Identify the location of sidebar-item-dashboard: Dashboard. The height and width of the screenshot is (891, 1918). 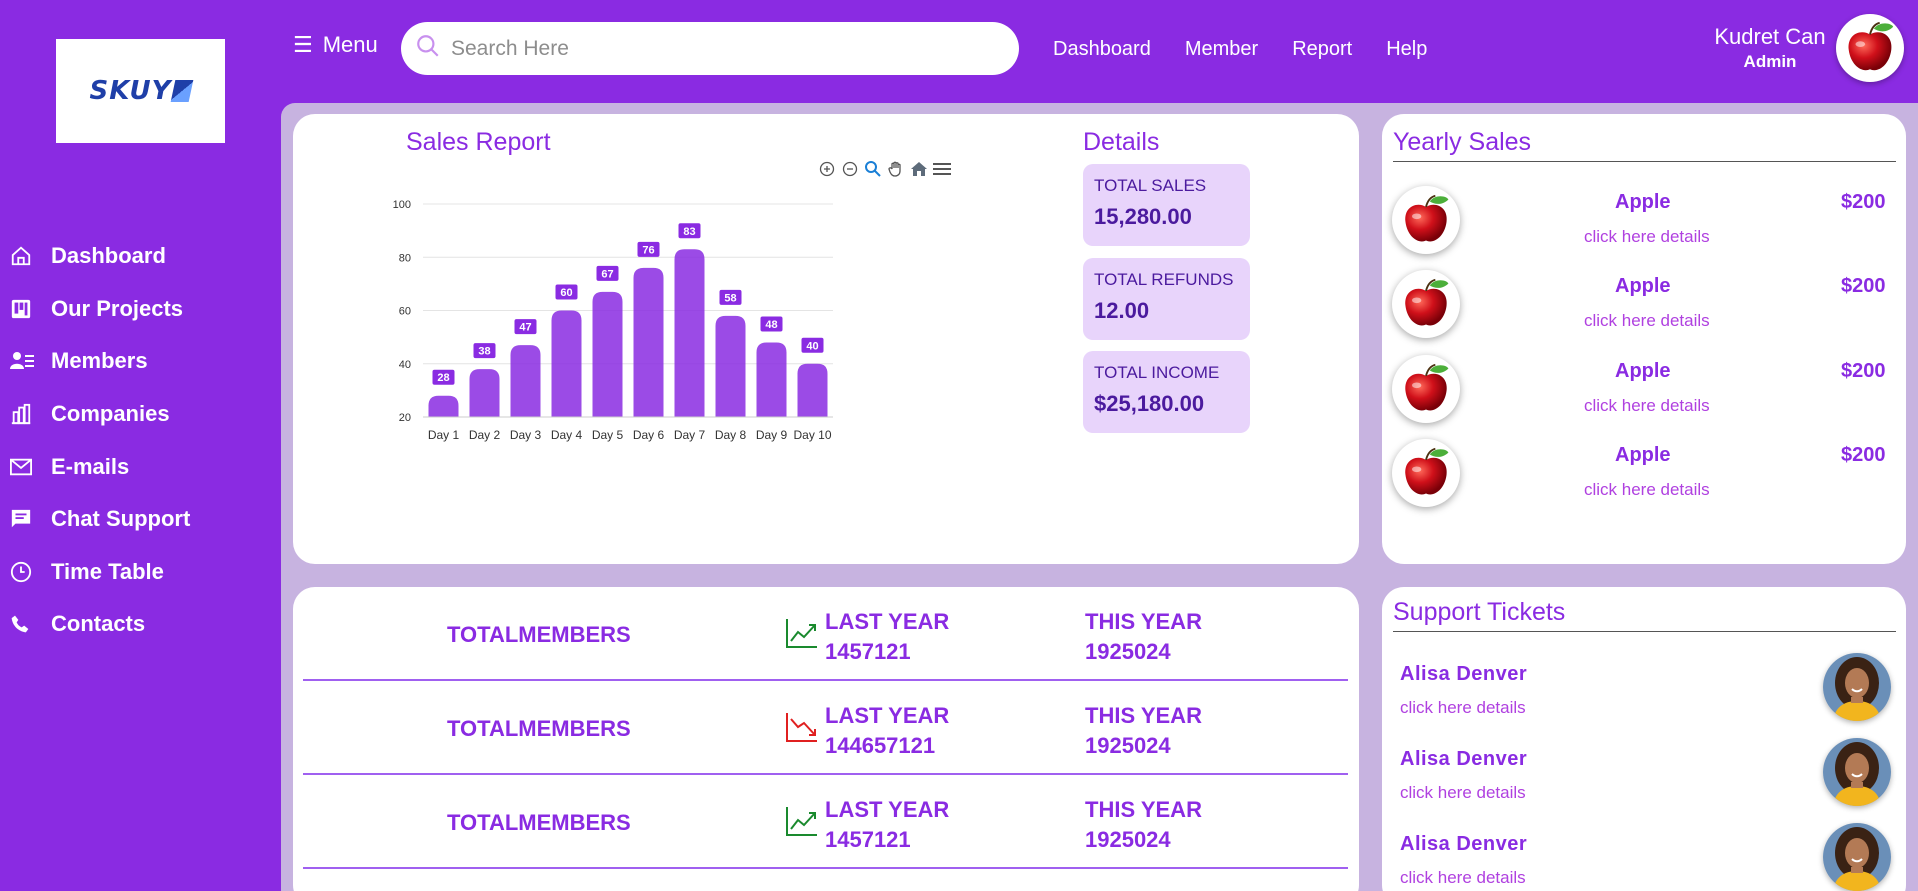
(140, 256).